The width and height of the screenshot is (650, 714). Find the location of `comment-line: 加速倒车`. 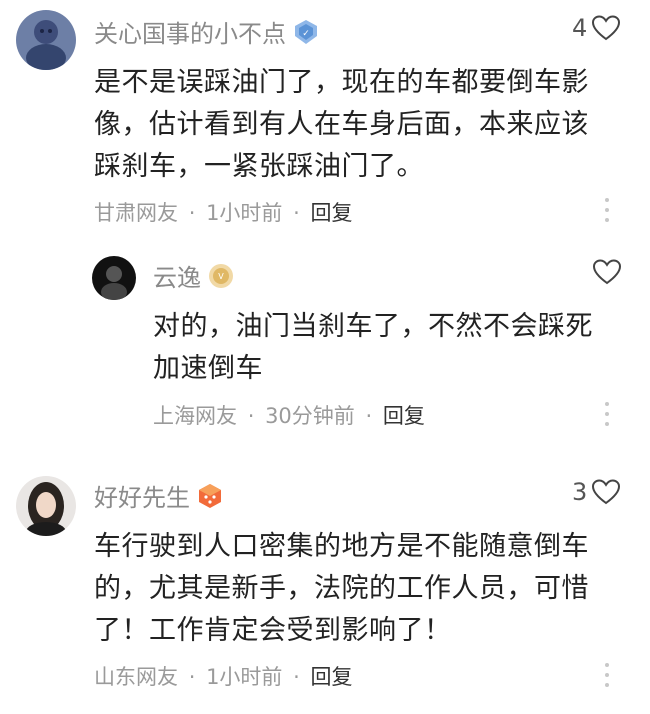

comment-line: 加速倒车 is located at coordinates (208, 368).